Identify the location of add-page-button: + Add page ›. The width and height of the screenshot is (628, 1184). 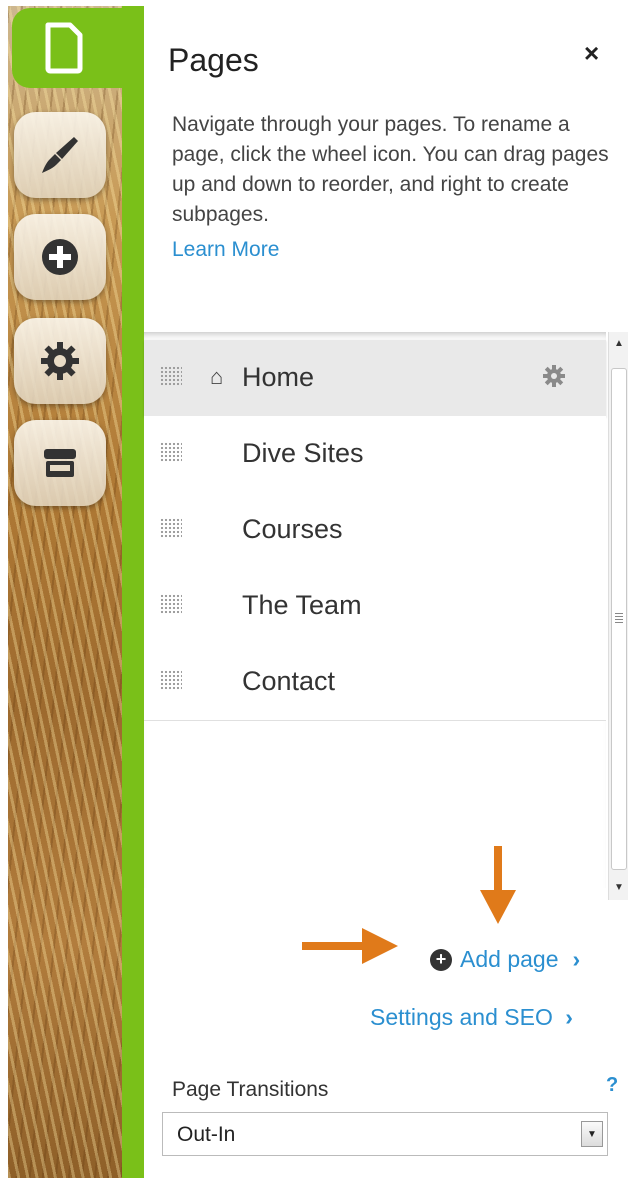
(505, 959).